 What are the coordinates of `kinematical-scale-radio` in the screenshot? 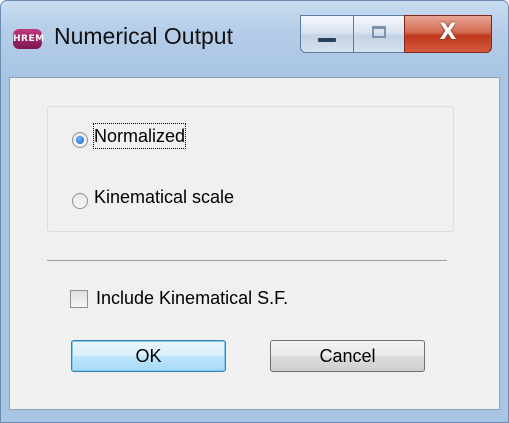 It's located at (80, 201).